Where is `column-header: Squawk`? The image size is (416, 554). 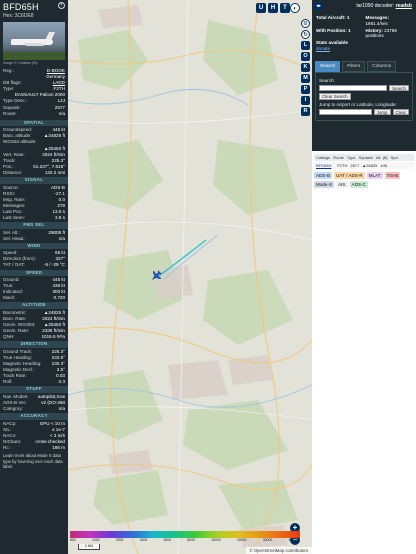
column-header: Squawk is located at coordinates (366, 157).